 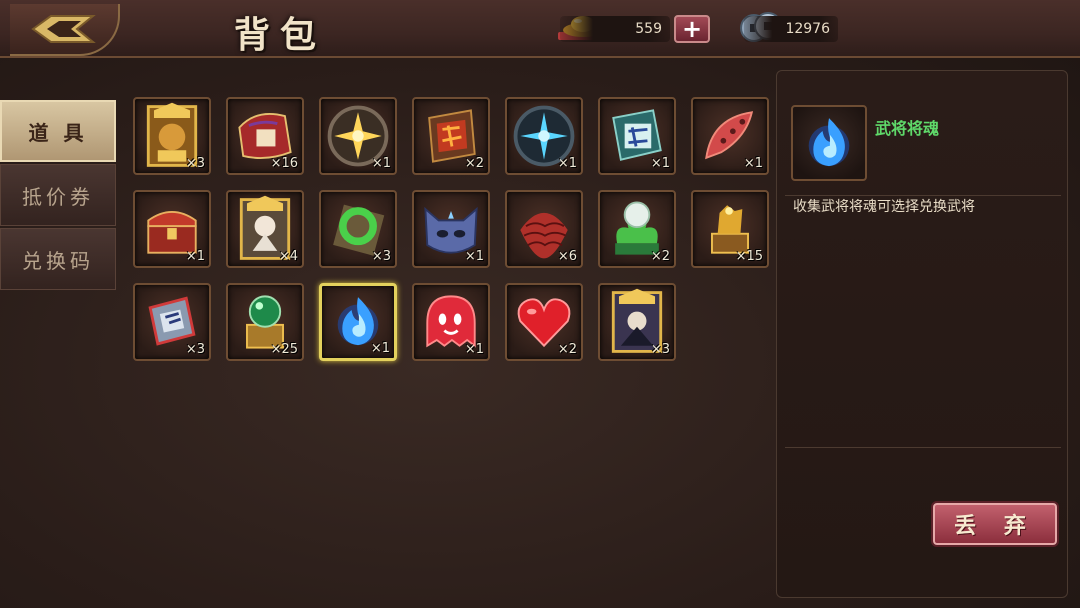 What do you see at coordinates (284, 163) in the screenshot?
I see `item-count: ×16` at bounding box center [284, 163].